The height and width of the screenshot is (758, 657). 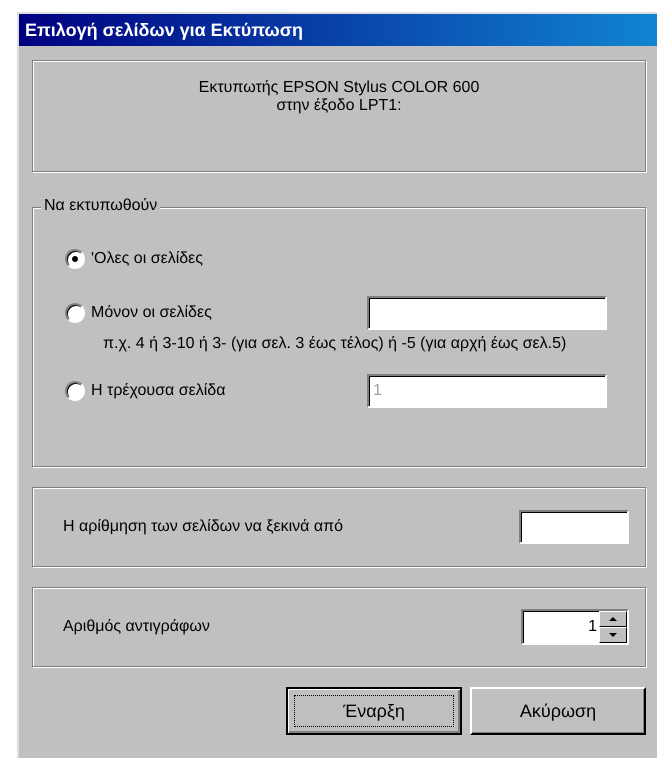 I want to click on radio-label: 'Ολες οι σελίδες, so click(x=229, y=259).